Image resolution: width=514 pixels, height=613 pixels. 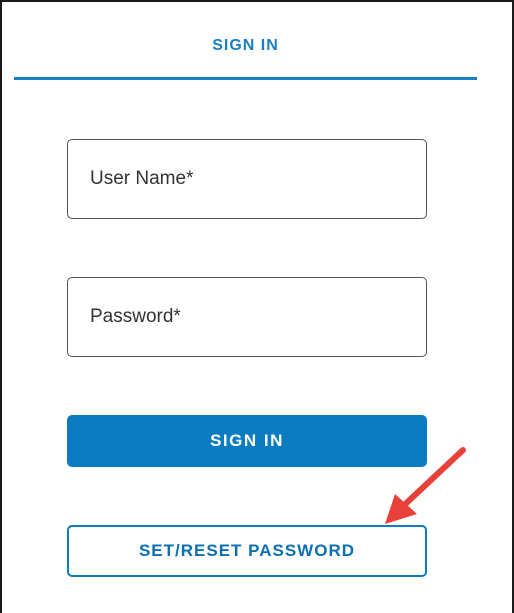 I want to click on red-arrow-icon, so click(x=425, y=485).